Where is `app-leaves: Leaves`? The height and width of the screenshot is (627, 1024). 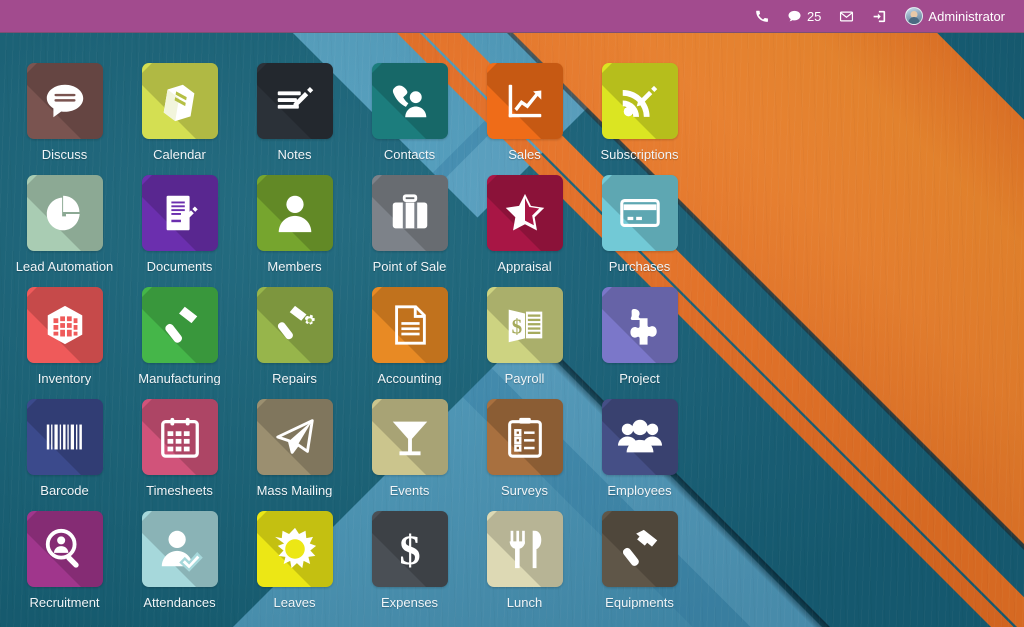 app-leaves: Leaves is located at coordinates (294, 567).